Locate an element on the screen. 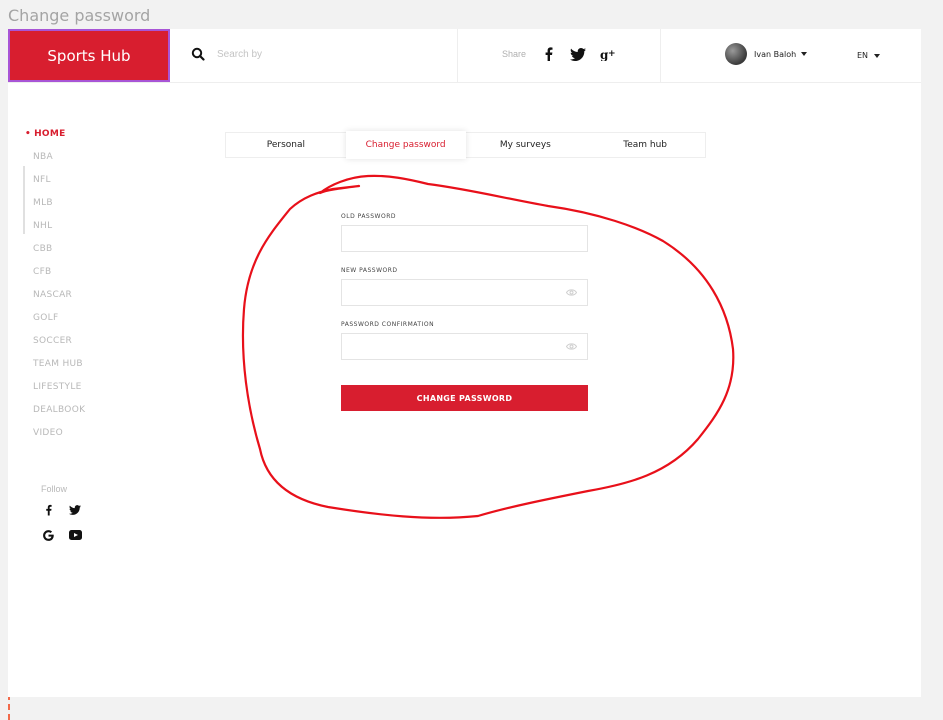  sidebar-item-team-hub: TEAM HUB is located at coordinates (59, 370).